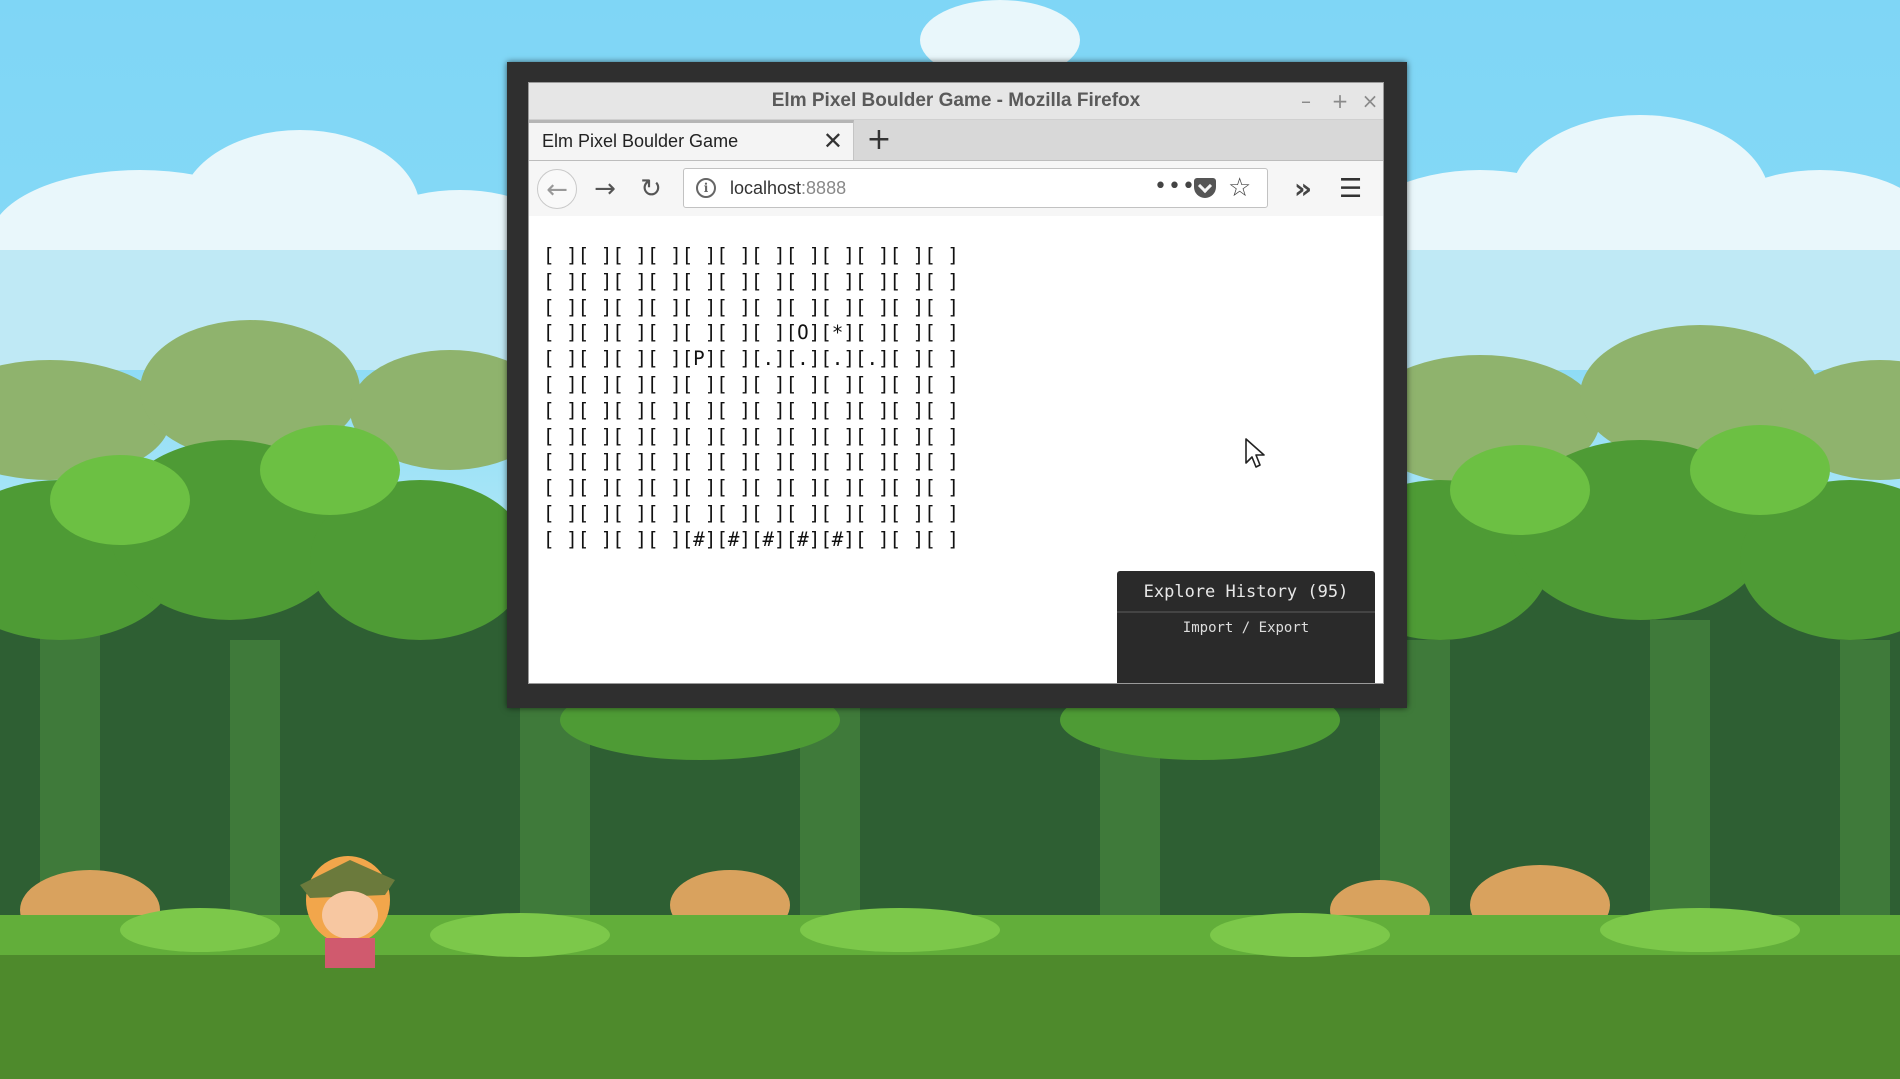 The image size is (1900, 1079). Describe the element at coordinates (651, 189) in the screenshot. I see `reload-button: ↻` at that location.